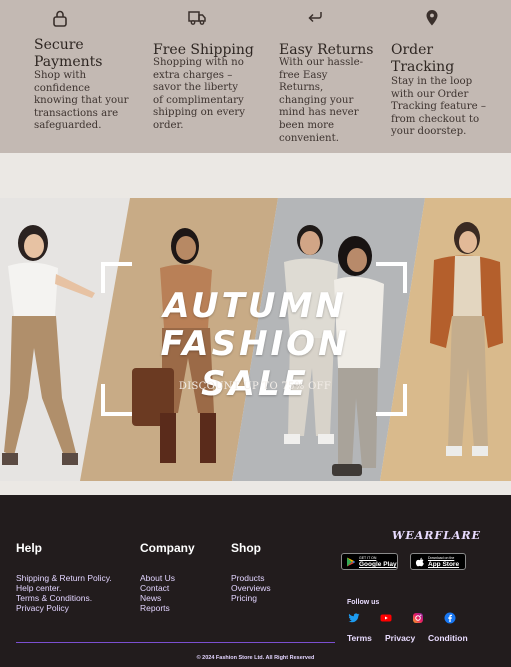  I want to click on footer-condition-link: Condition, so click(448, 638).